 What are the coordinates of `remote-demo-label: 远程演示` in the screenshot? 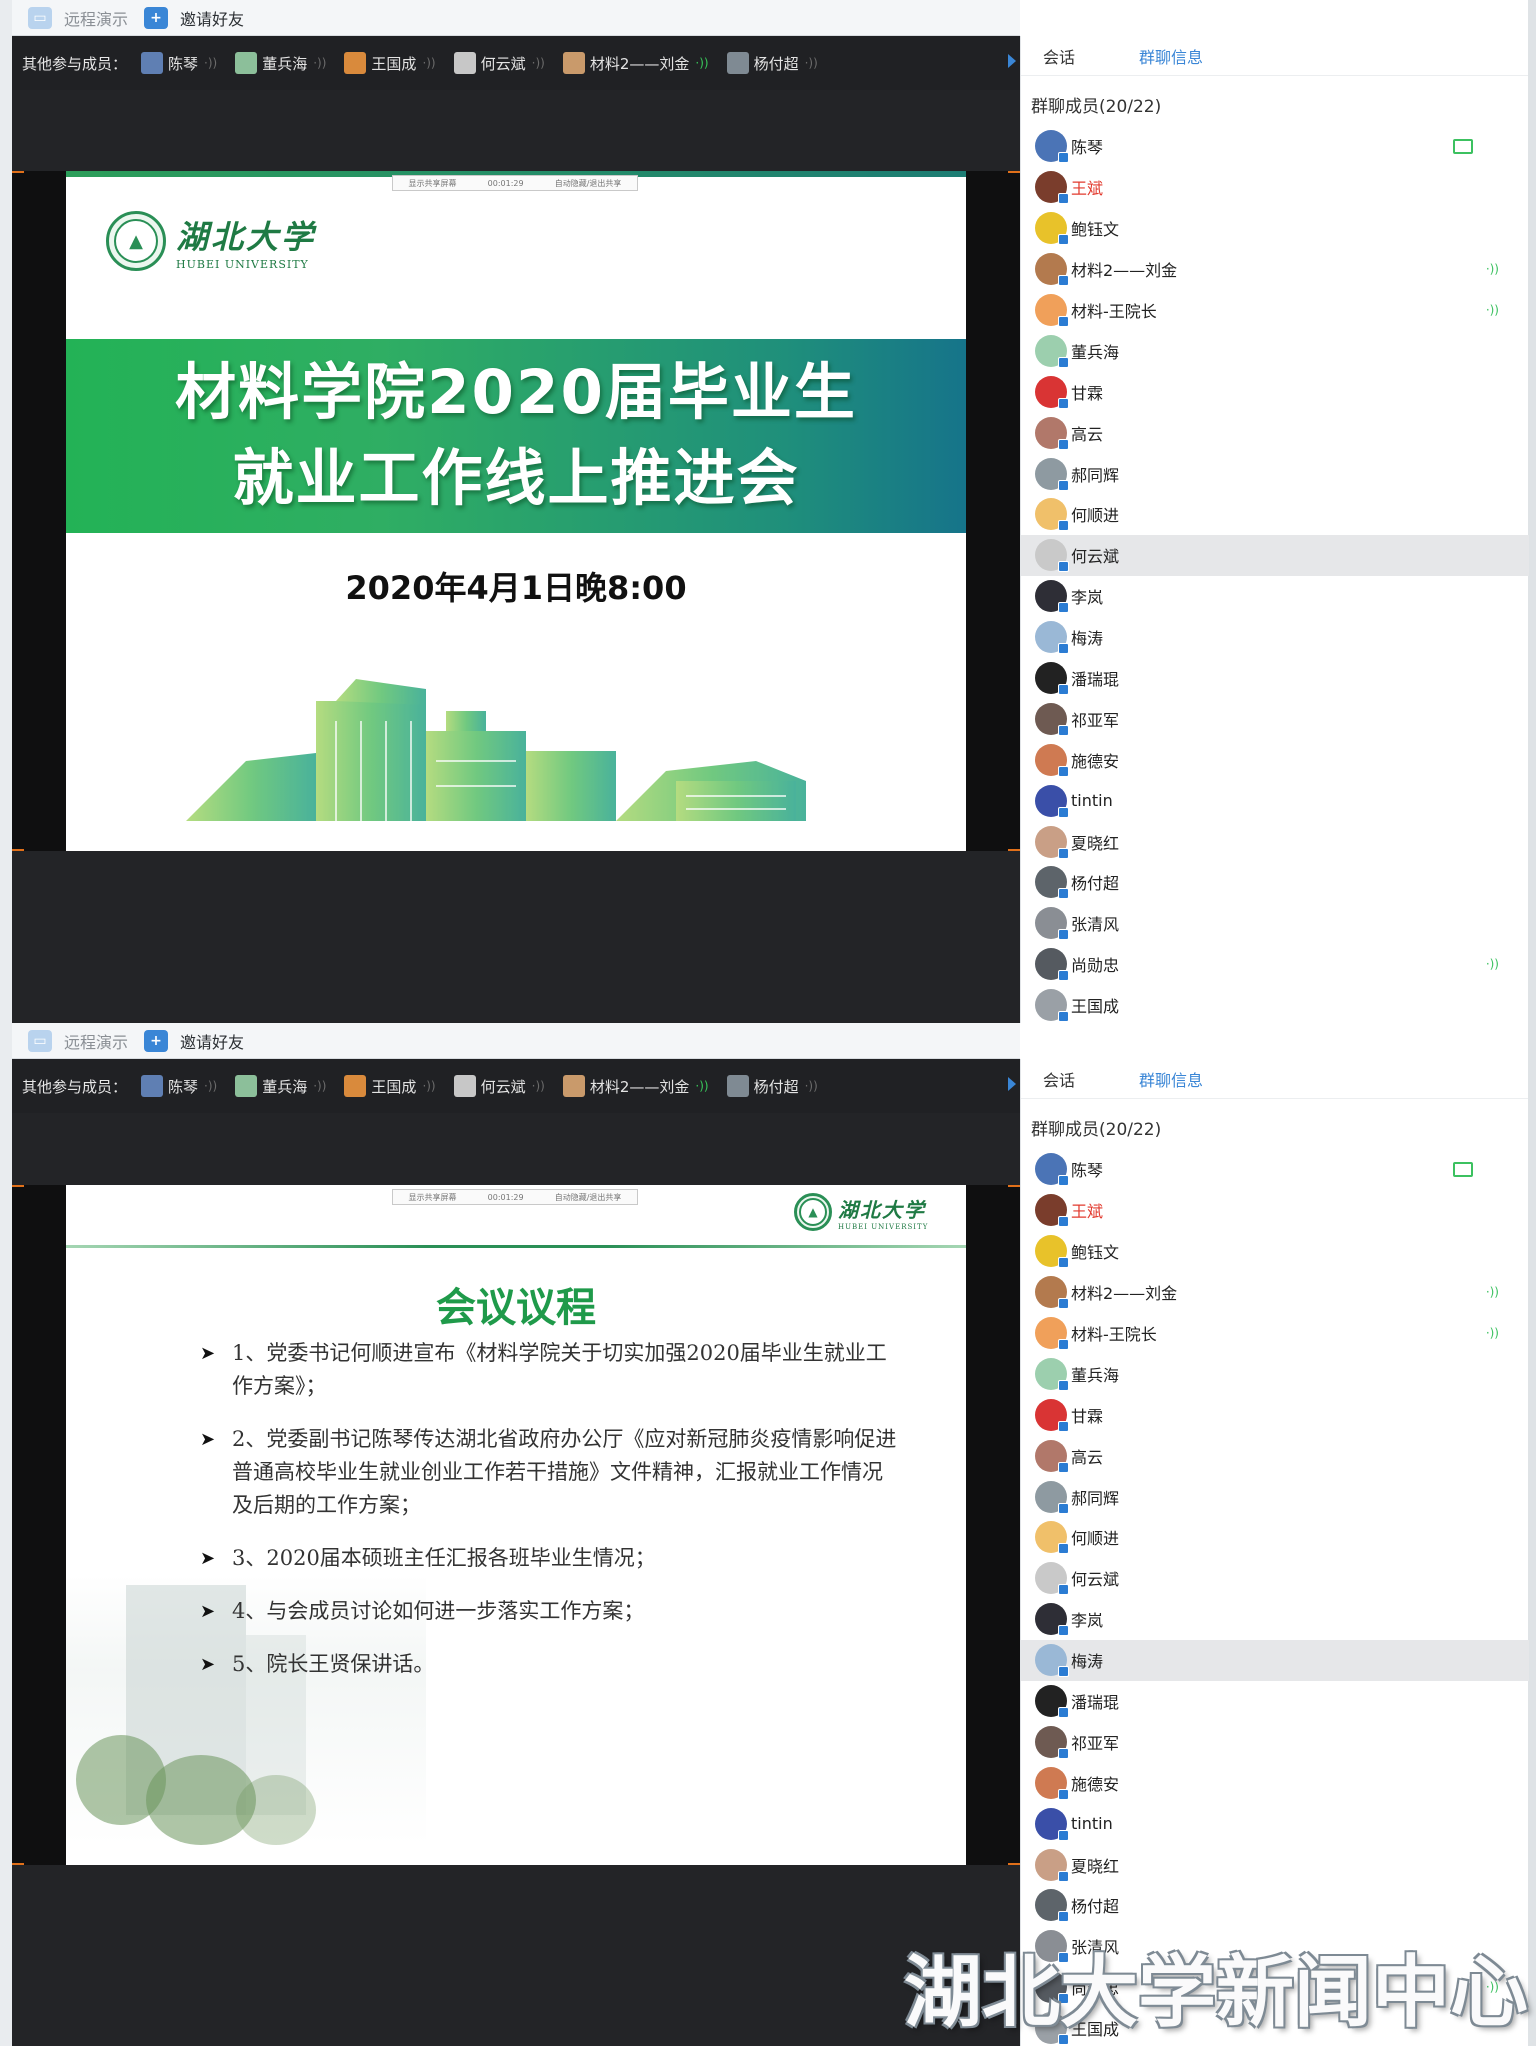 It's located at (96, 19).